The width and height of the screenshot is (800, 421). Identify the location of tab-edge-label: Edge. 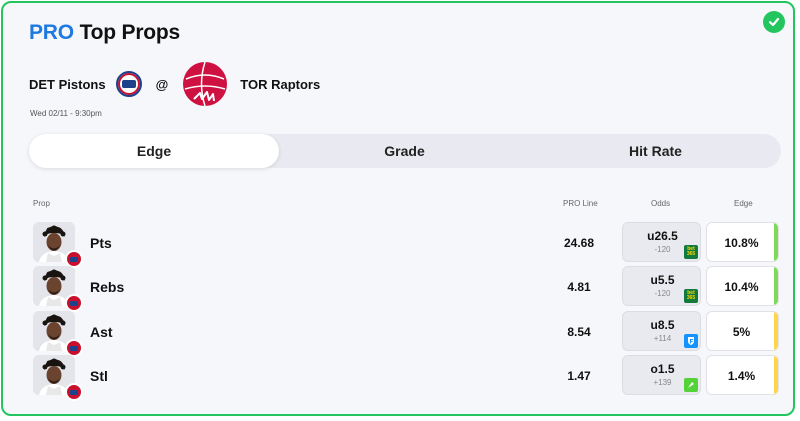
(154, 151).